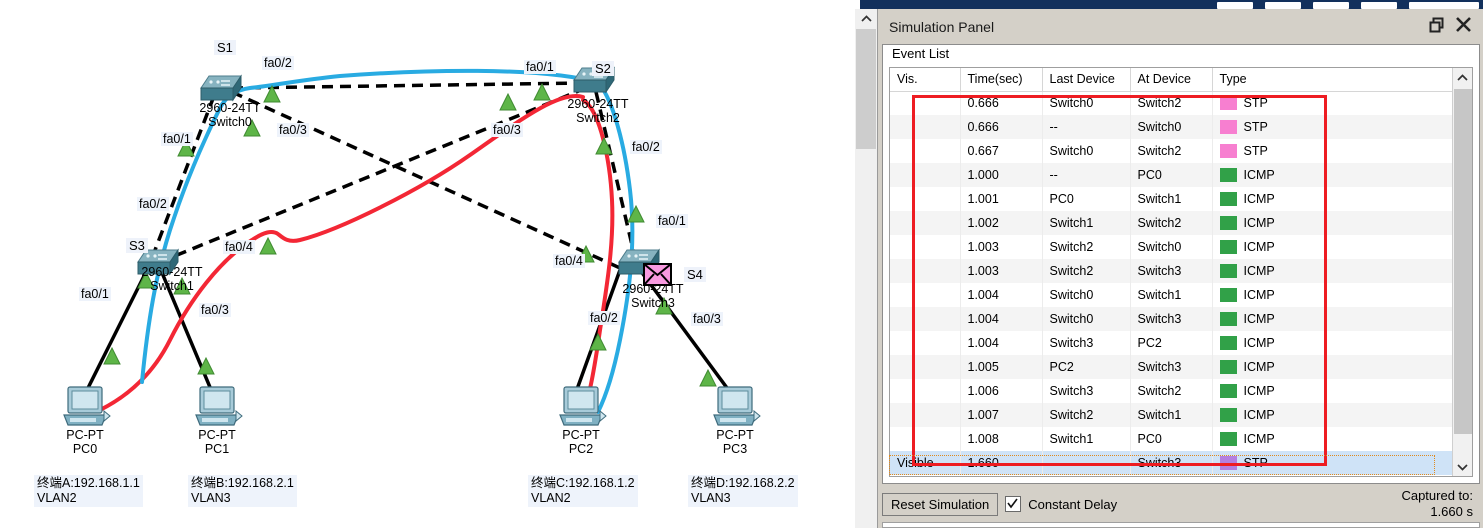  Describe the element at coordinates (1171, 319) in the screenshot. I see `table-row: 1.004 Switch0 Switch3 ICMP` at that location.